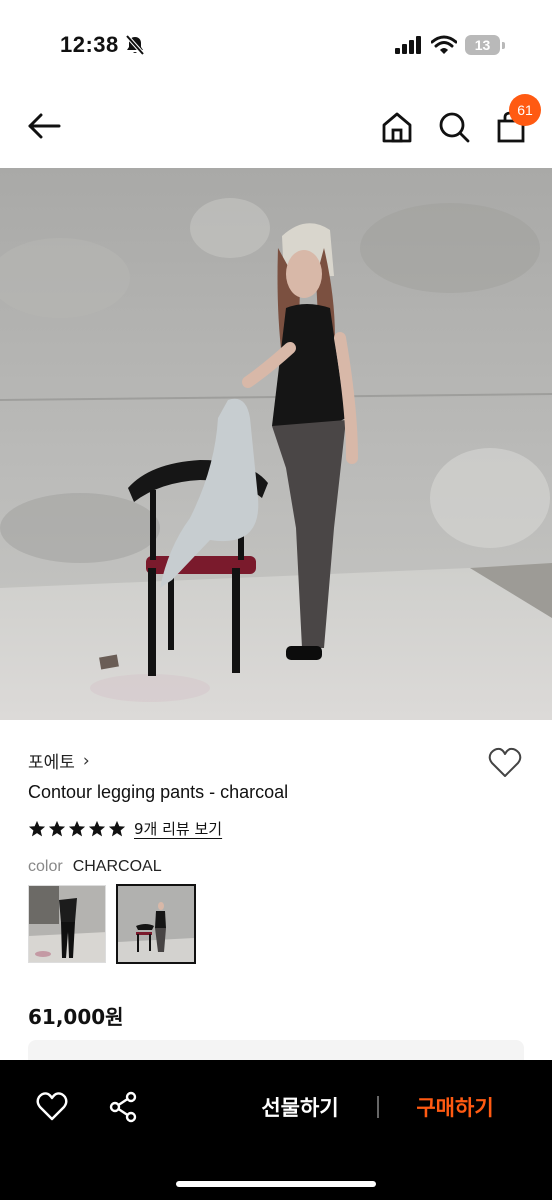 The image size is (552, 1200). What do you see at coordinates (51, 763) in the screenshot?
I see `brand-name: 포에토` at bounding box center [51, 763].